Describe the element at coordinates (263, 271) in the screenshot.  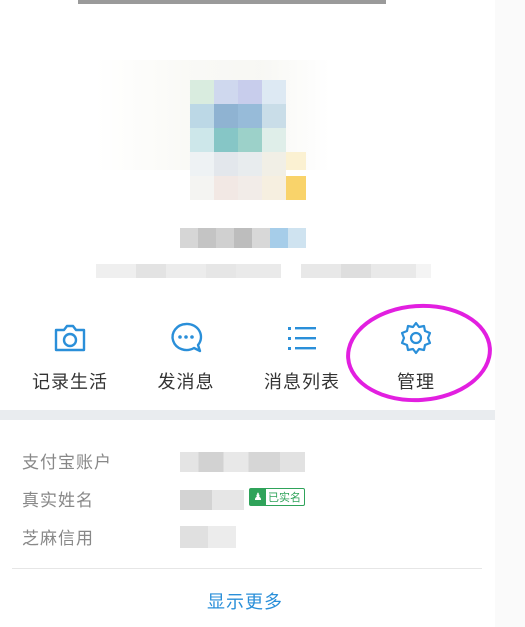
I see `account-mosaic` at that location.